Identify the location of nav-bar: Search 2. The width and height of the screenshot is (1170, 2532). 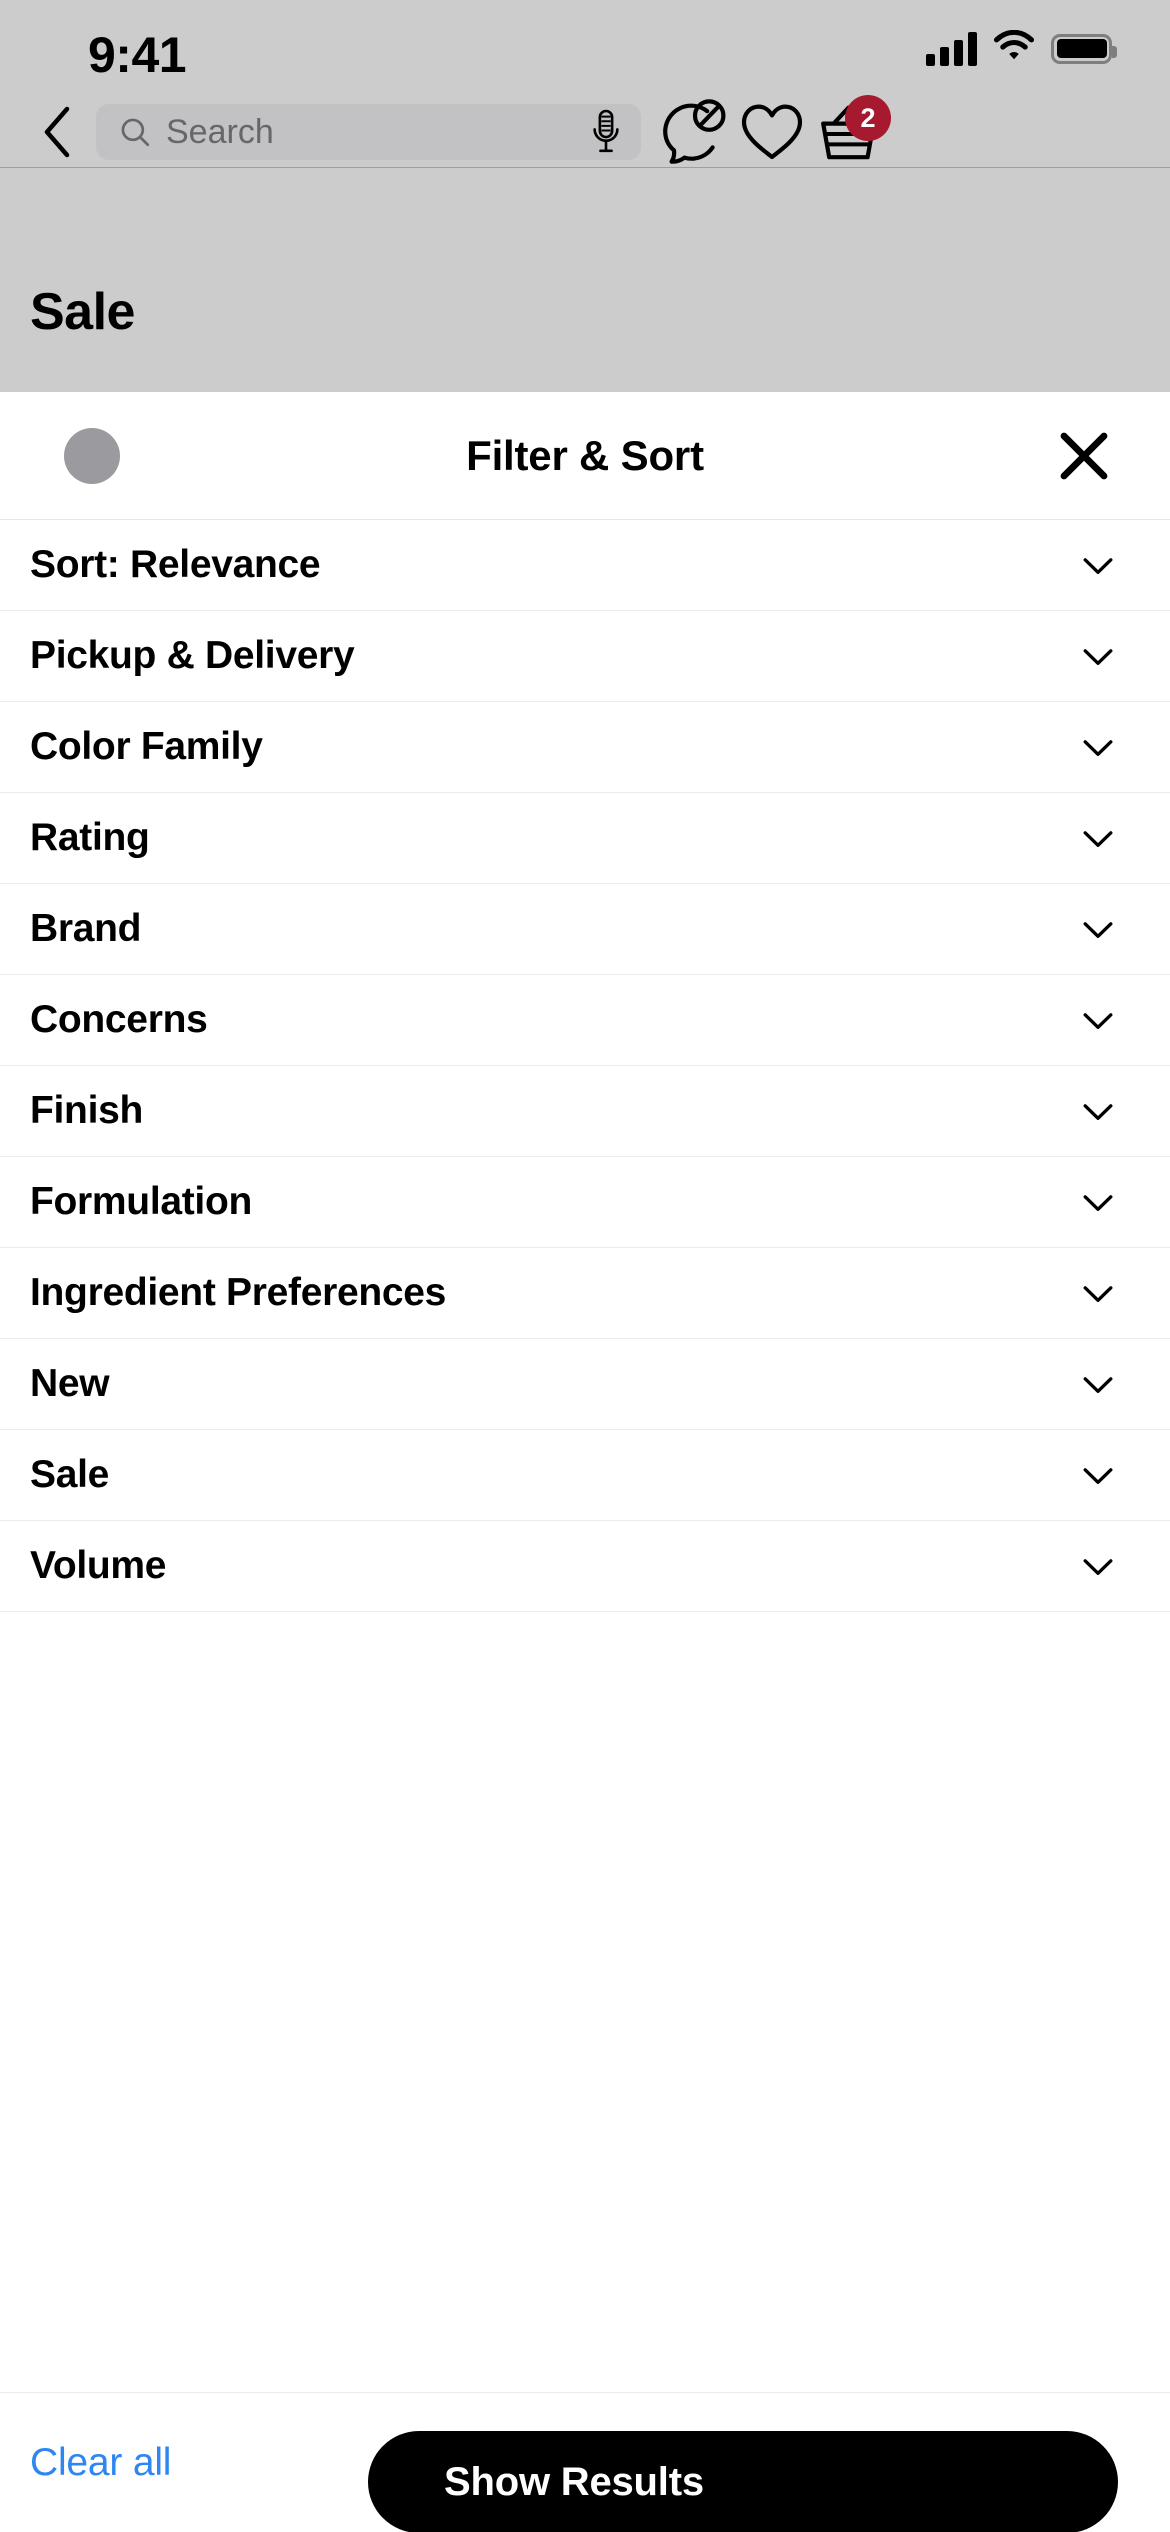
(585, 131).